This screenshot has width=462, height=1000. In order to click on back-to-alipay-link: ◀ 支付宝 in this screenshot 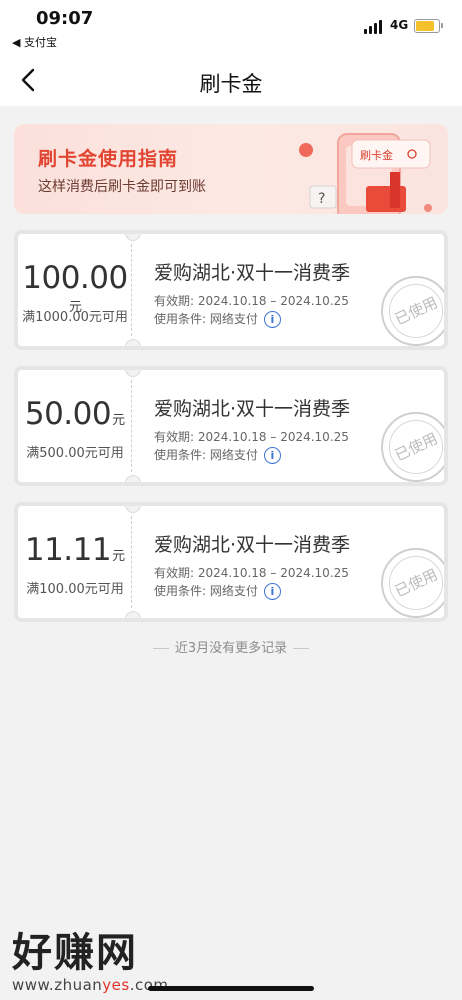, I will do `click(34, 42)`.